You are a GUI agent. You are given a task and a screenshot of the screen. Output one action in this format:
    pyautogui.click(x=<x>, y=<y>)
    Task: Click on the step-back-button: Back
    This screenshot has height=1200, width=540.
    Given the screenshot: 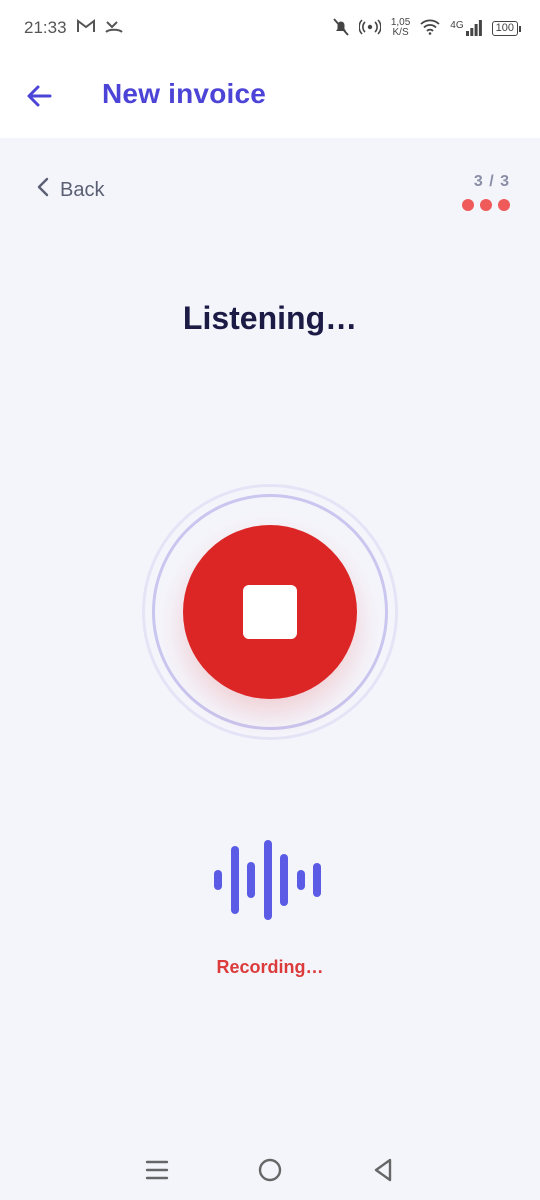 What is the action you would take?
    pyautogui.click(x=70, y=190)
    